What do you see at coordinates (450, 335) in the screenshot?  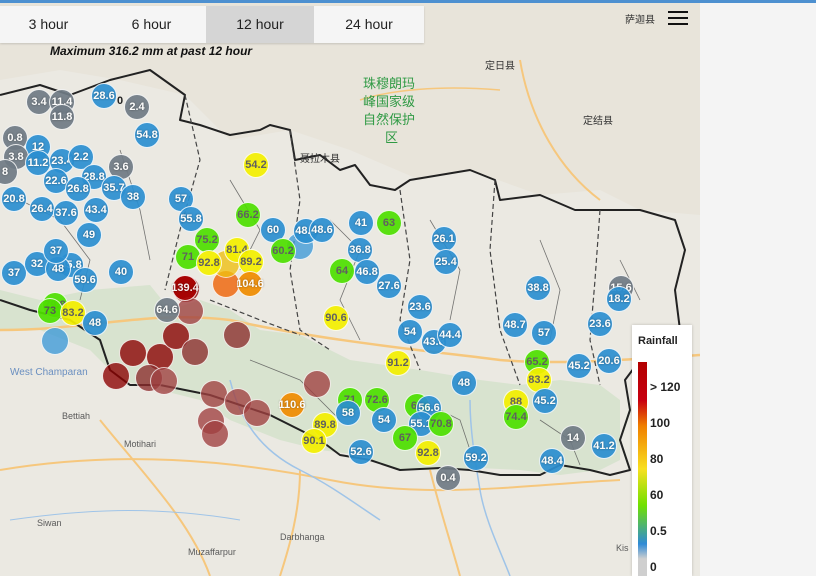 I see `station-marker: 44.4` at bounding box center [450, 335].